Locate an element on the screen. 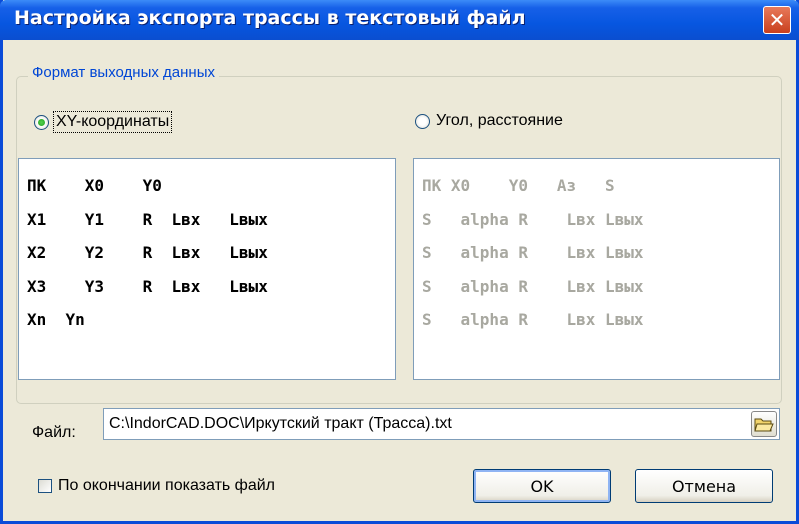  close-button: ✕ is located at coordinates (777, 20).